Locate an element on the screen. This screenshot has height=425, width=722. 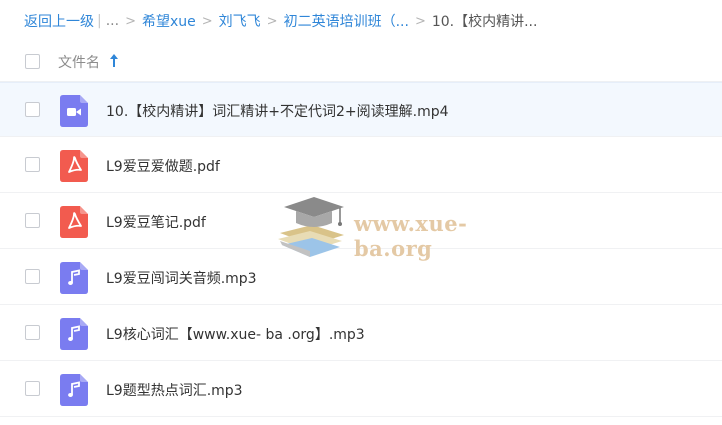
file-name: L9爱豆笔记.pdf is located at coordinates (156, 222).